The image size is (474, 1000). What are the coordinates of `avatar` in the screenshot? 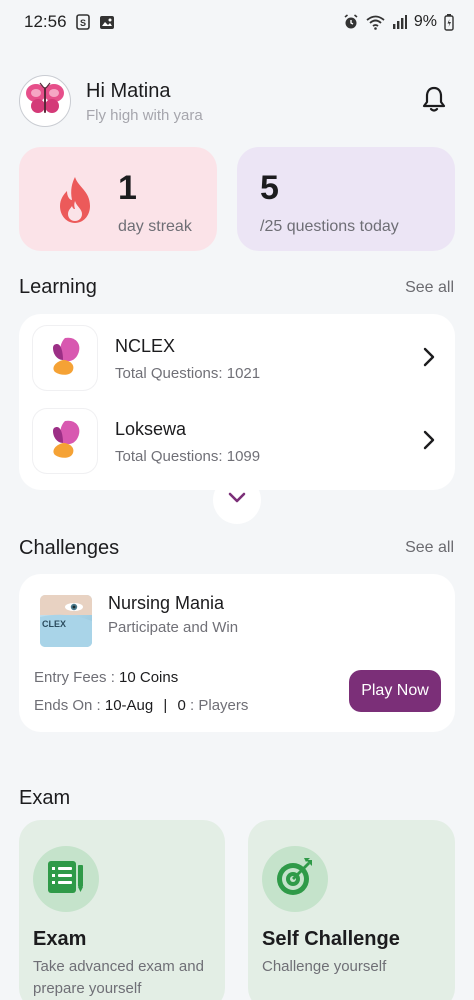 It's located at (45, 101).